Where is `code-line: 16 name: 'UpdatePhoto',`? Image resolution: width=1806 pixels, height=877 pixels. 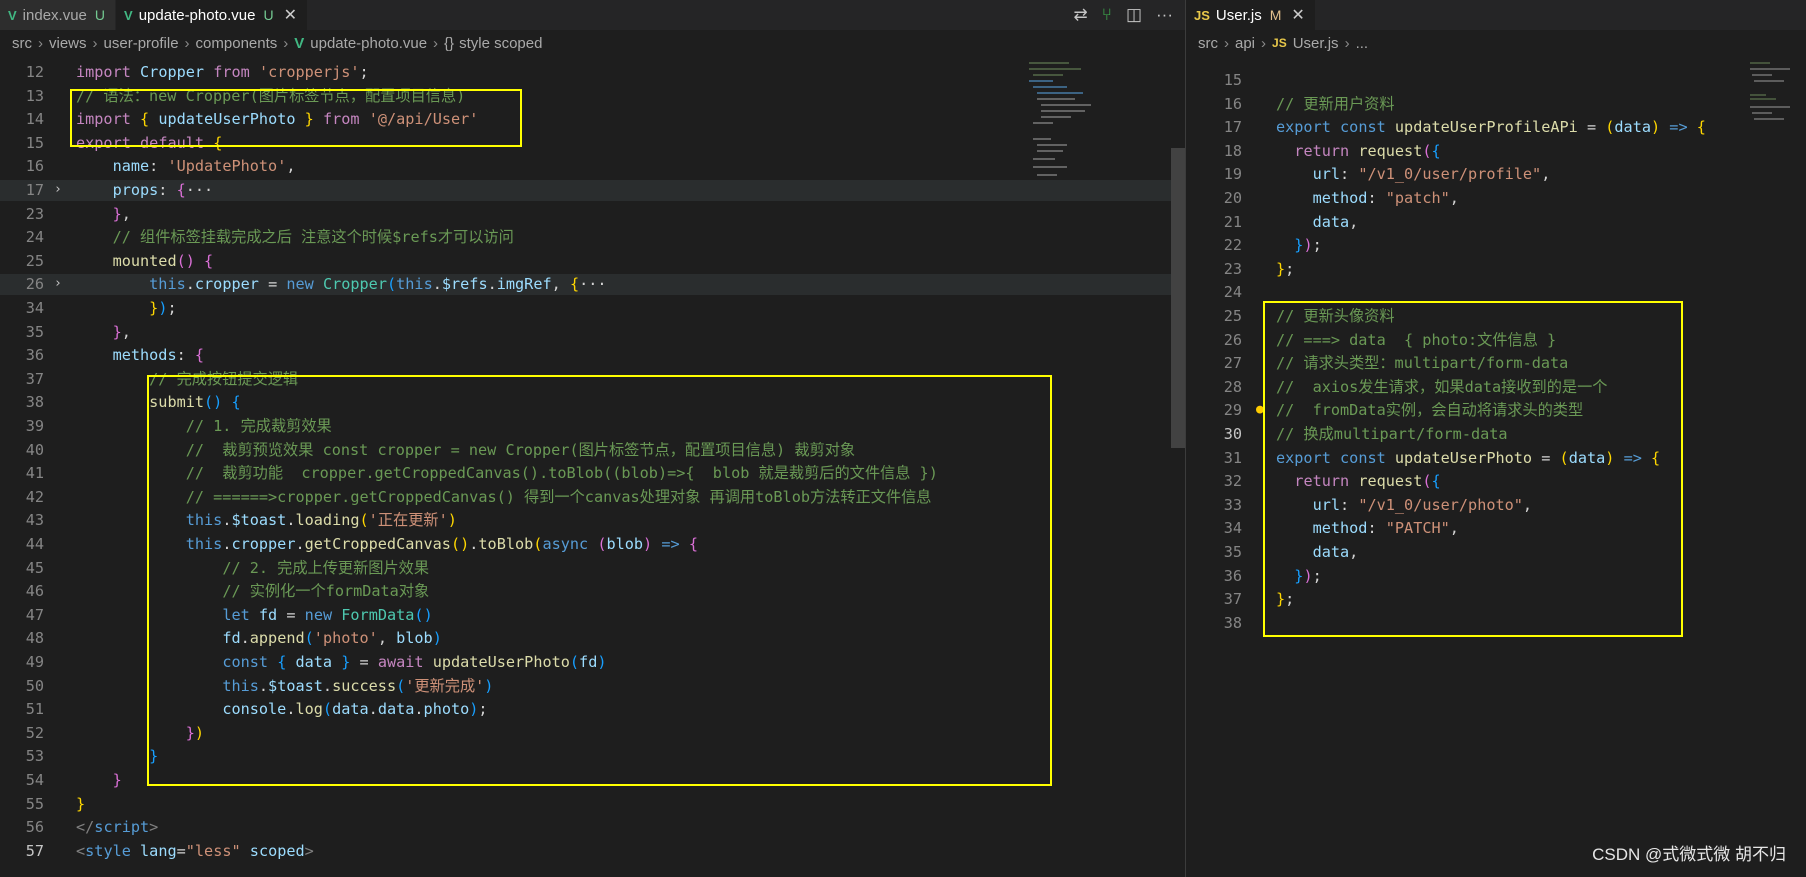
code-line: 16 name: 'UpdatePhoto', is located at coordinates (592, 166).